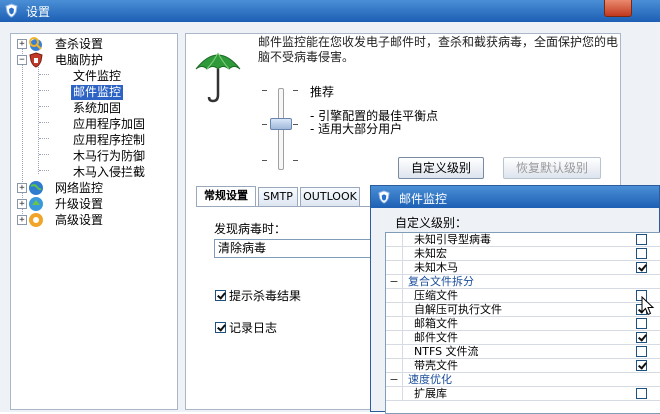 Image resolution: width=660 pixels, height=414 pixels. What do you see at coordinates (22, 60) in the screenshot?
I see `expander-pc-protection: −` at bounding box center [22, 60].